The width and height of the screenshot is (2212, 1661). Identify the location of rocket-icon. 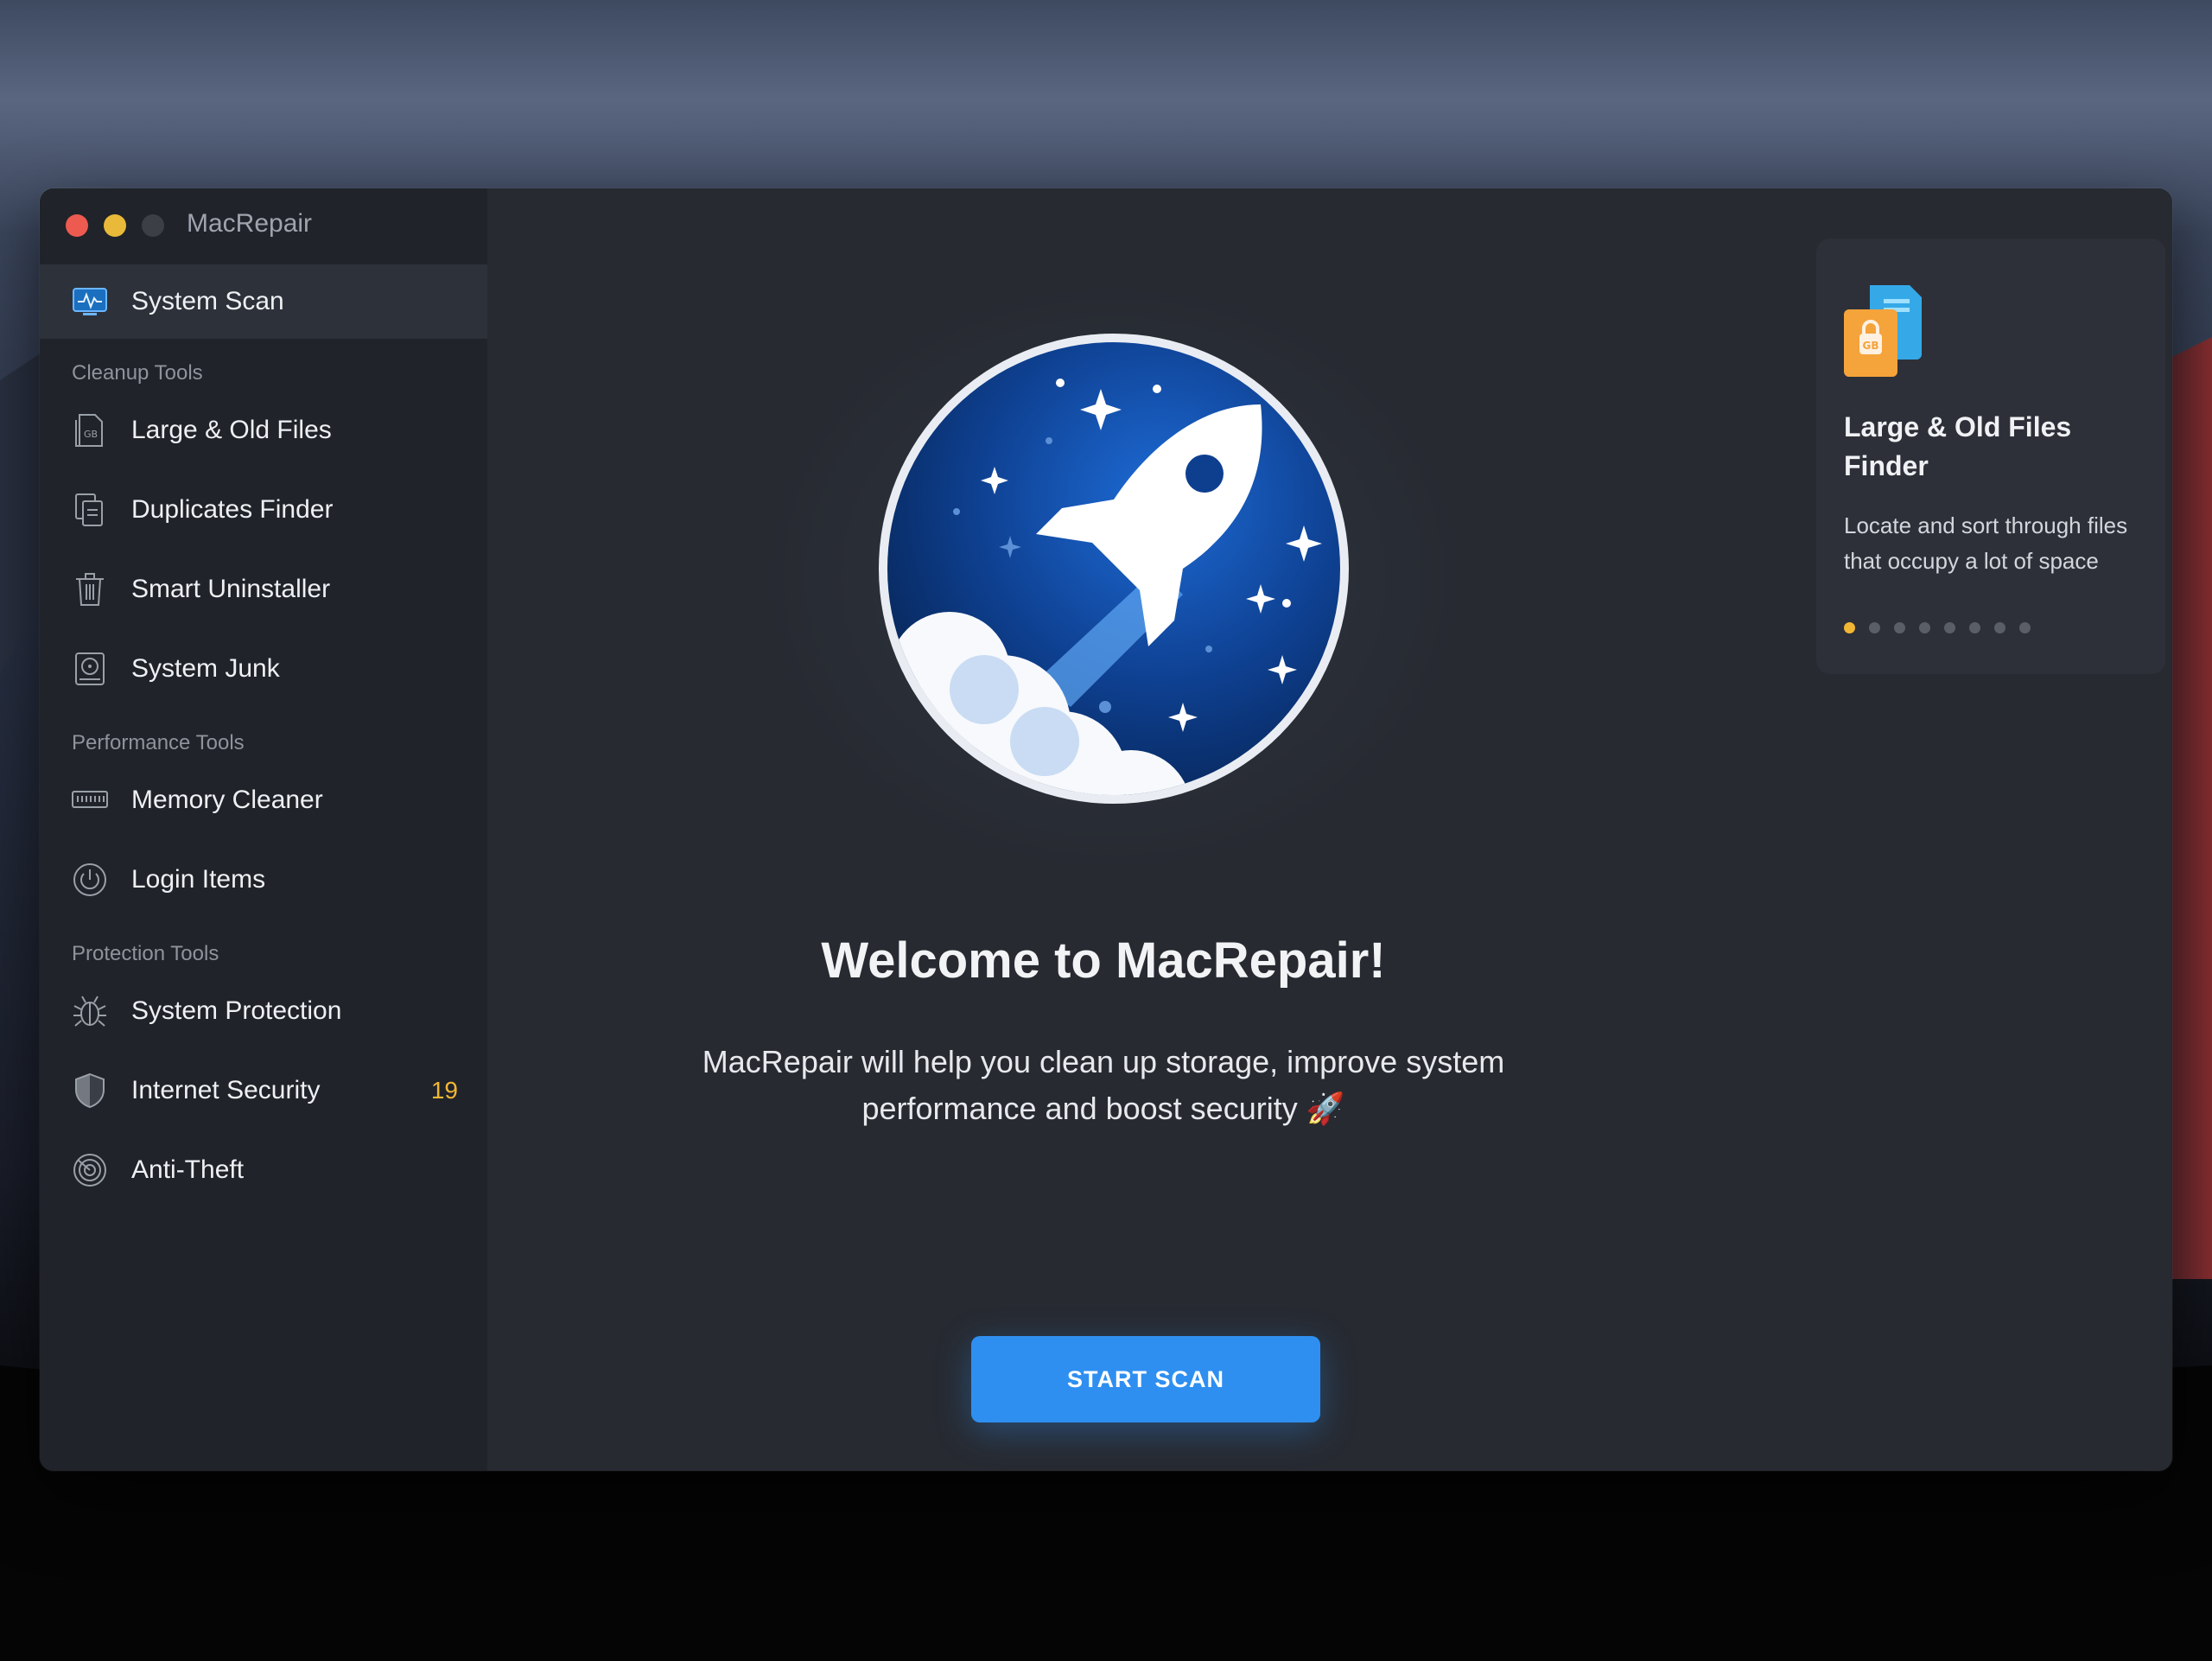
(1114, 569).